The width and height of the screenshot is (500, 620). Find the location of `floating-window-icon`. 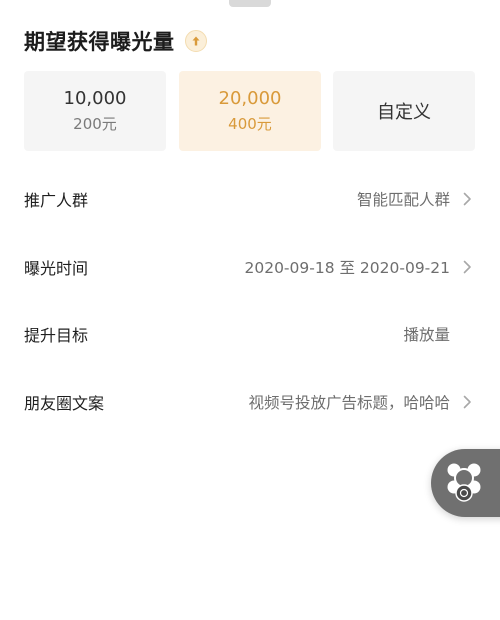

floating-window-icon is located at coordinates (464, 482).